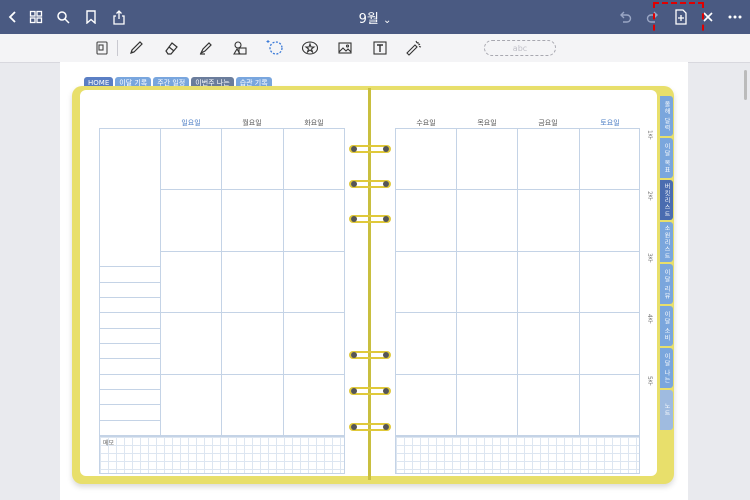 Image resolution: width=750 pixels, height=500 pixels. Describe the element at coordinates (548, 123) in the screenshot. I see `day-header-friday: 금요일` at that location.